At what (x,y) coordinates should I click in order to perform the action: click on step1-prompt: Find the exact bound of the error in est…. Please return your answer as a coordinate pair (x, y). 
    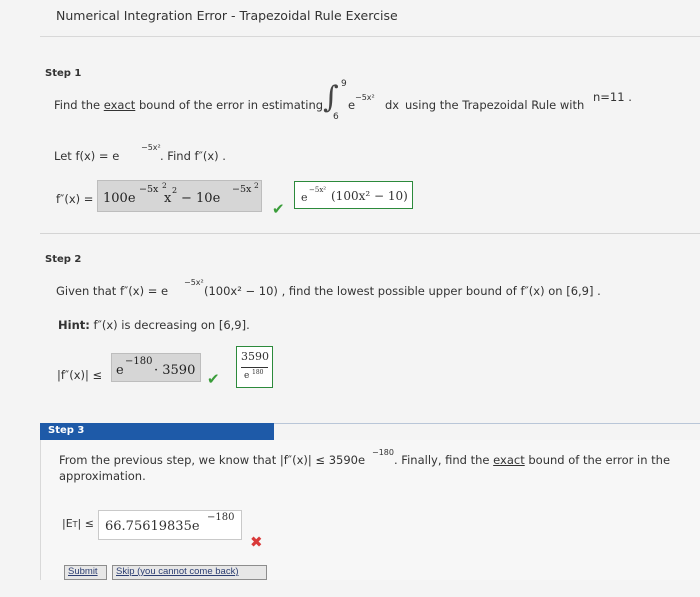
    Looking at the image, I should click on (188, 105).